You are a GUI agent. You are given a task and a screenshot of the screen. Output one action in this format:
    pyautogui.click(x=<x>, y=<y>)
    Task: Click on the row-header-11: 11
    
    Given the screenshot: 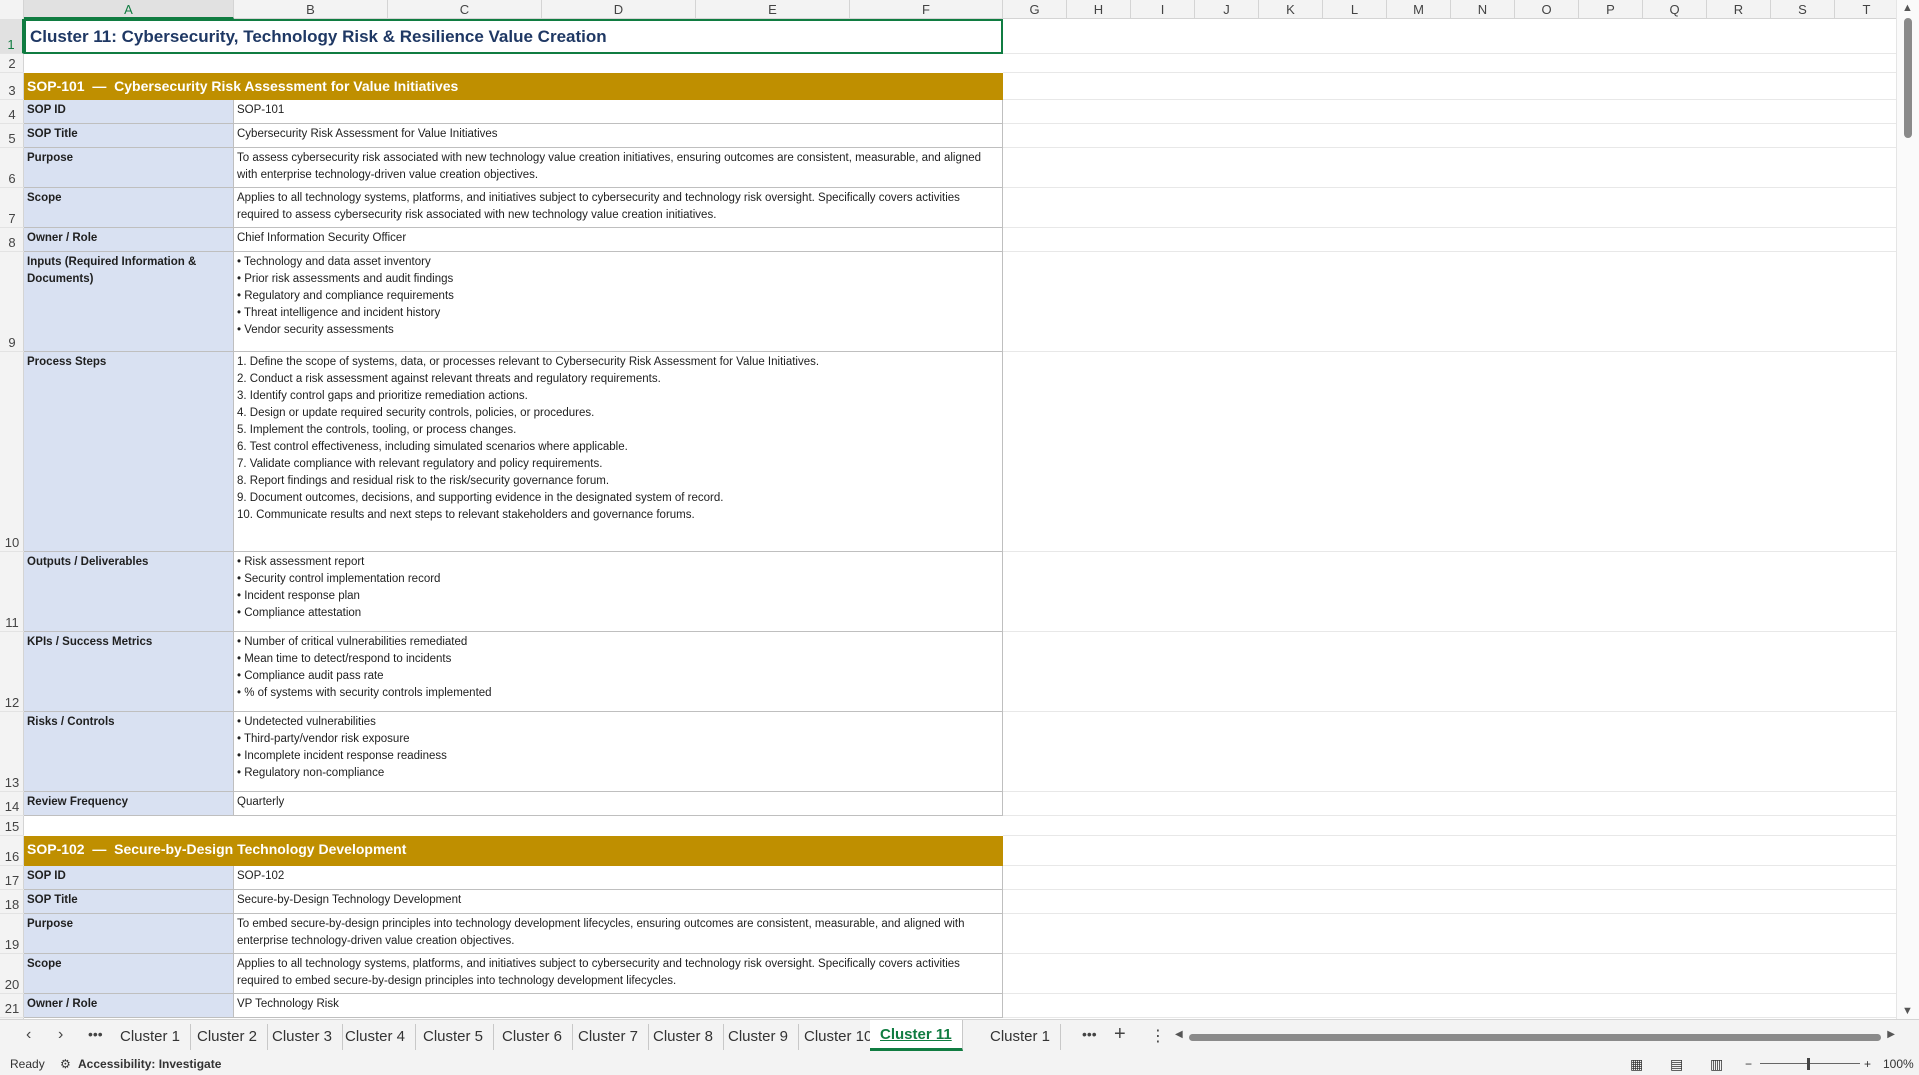 What is the action you would take?
    pyautogui.click(x=12, y=592)
    